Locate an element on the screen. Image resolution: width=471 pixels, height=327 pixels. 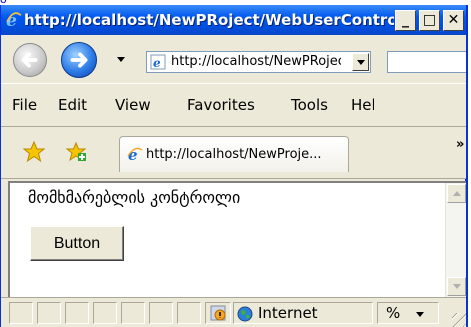
status-bar: Internet % is located at coordinates (233, 312).